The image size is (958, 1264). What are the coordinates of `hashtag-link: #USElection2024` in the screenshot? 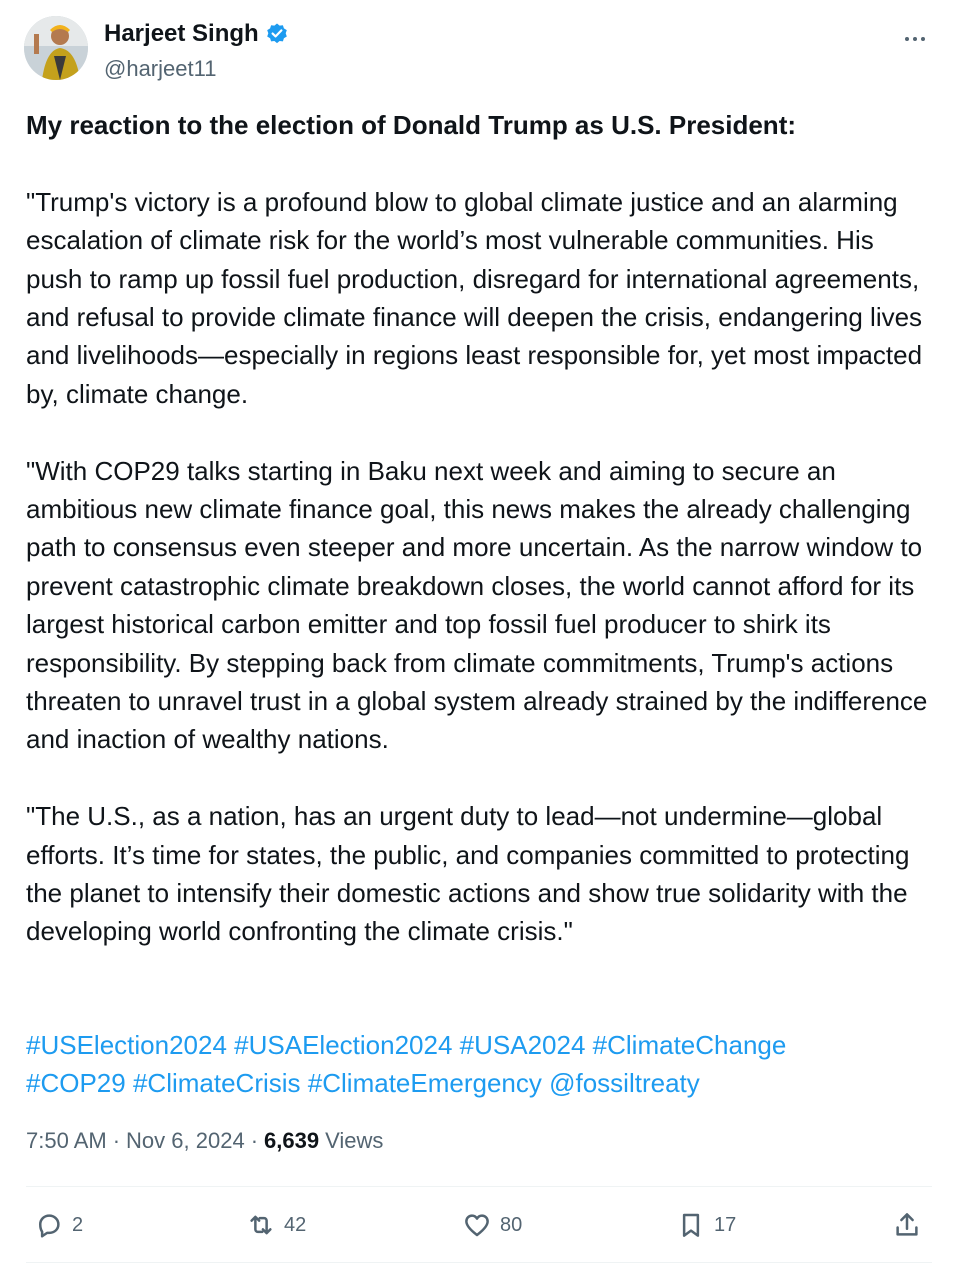 It's located at (126, 1045).